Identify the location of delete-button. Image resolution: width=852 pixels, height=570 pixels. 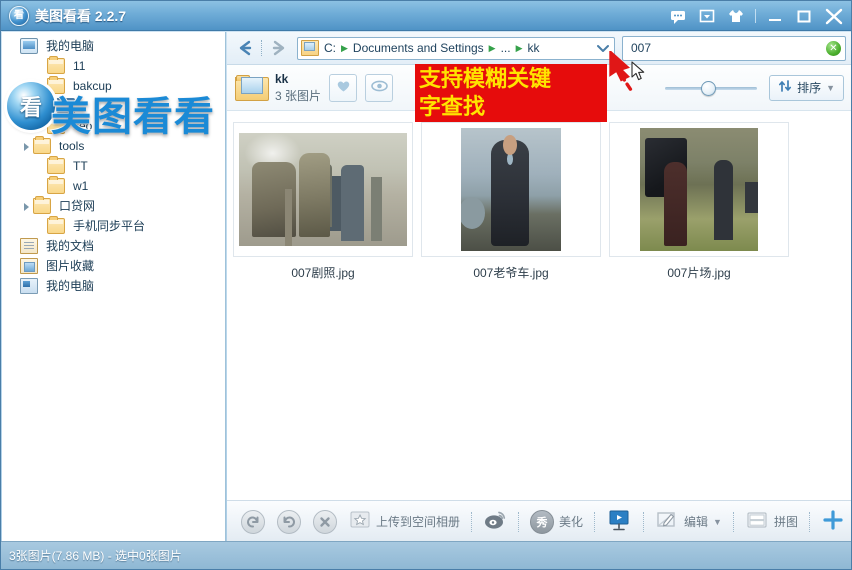
(325, 522).